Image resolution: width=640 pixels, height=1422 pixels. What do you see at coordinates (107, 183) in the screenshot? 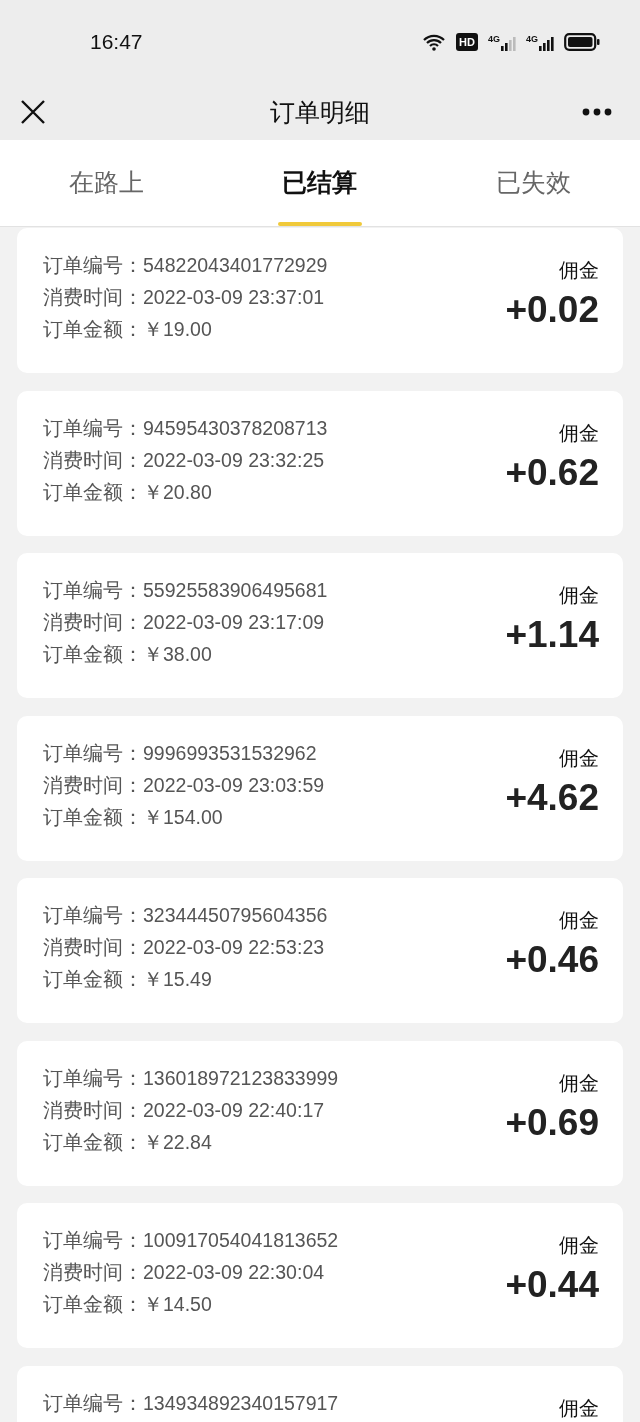
I see `tab: 在路上` at bounding box center [107, 183].